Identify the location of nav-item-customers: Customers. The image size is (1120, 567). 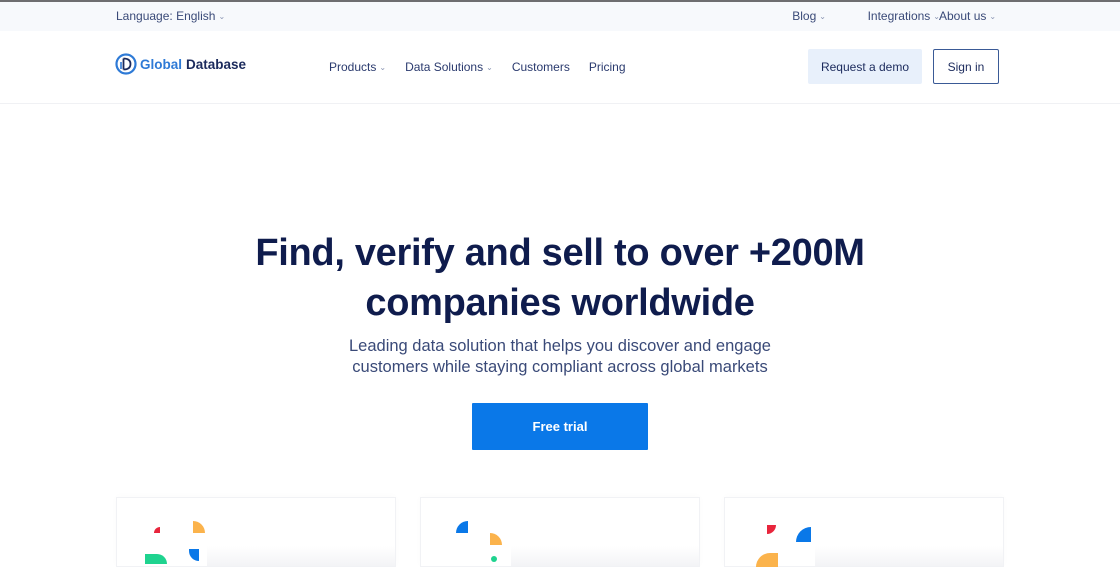
(541, 67).